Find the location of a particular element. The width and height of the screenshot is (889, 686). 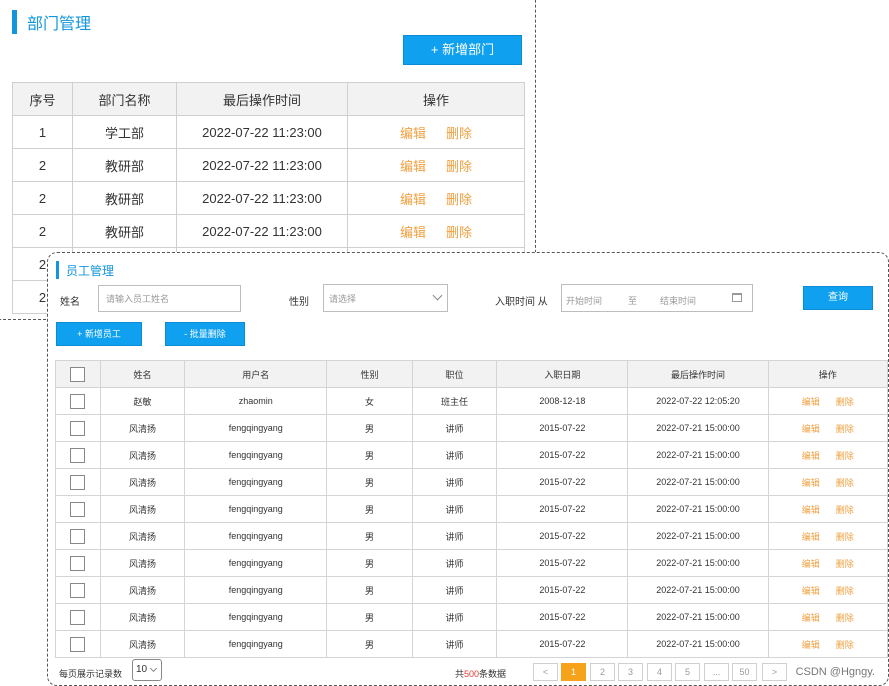

emp-title-text: 员工管理 is located at coordinates (90, 270).